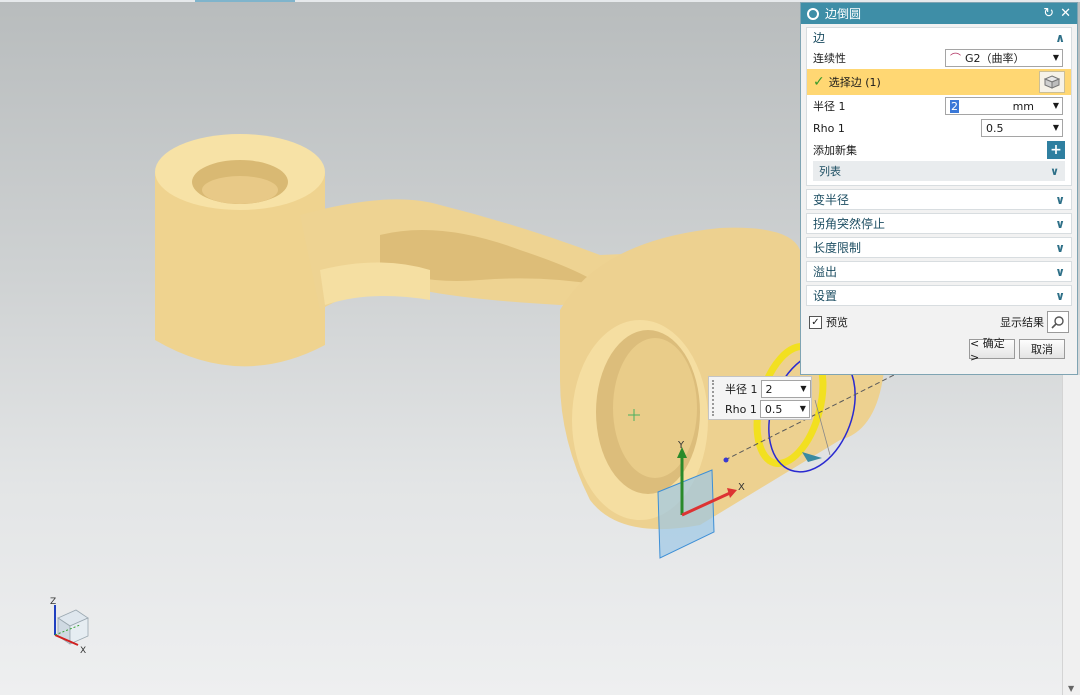 The width and height of the screenshot is (1080, 695). What do you see at coordinates (741, 409) in the screenshot?
I see `float-rho-label: Rho 1` at bounding box center [741, 409].